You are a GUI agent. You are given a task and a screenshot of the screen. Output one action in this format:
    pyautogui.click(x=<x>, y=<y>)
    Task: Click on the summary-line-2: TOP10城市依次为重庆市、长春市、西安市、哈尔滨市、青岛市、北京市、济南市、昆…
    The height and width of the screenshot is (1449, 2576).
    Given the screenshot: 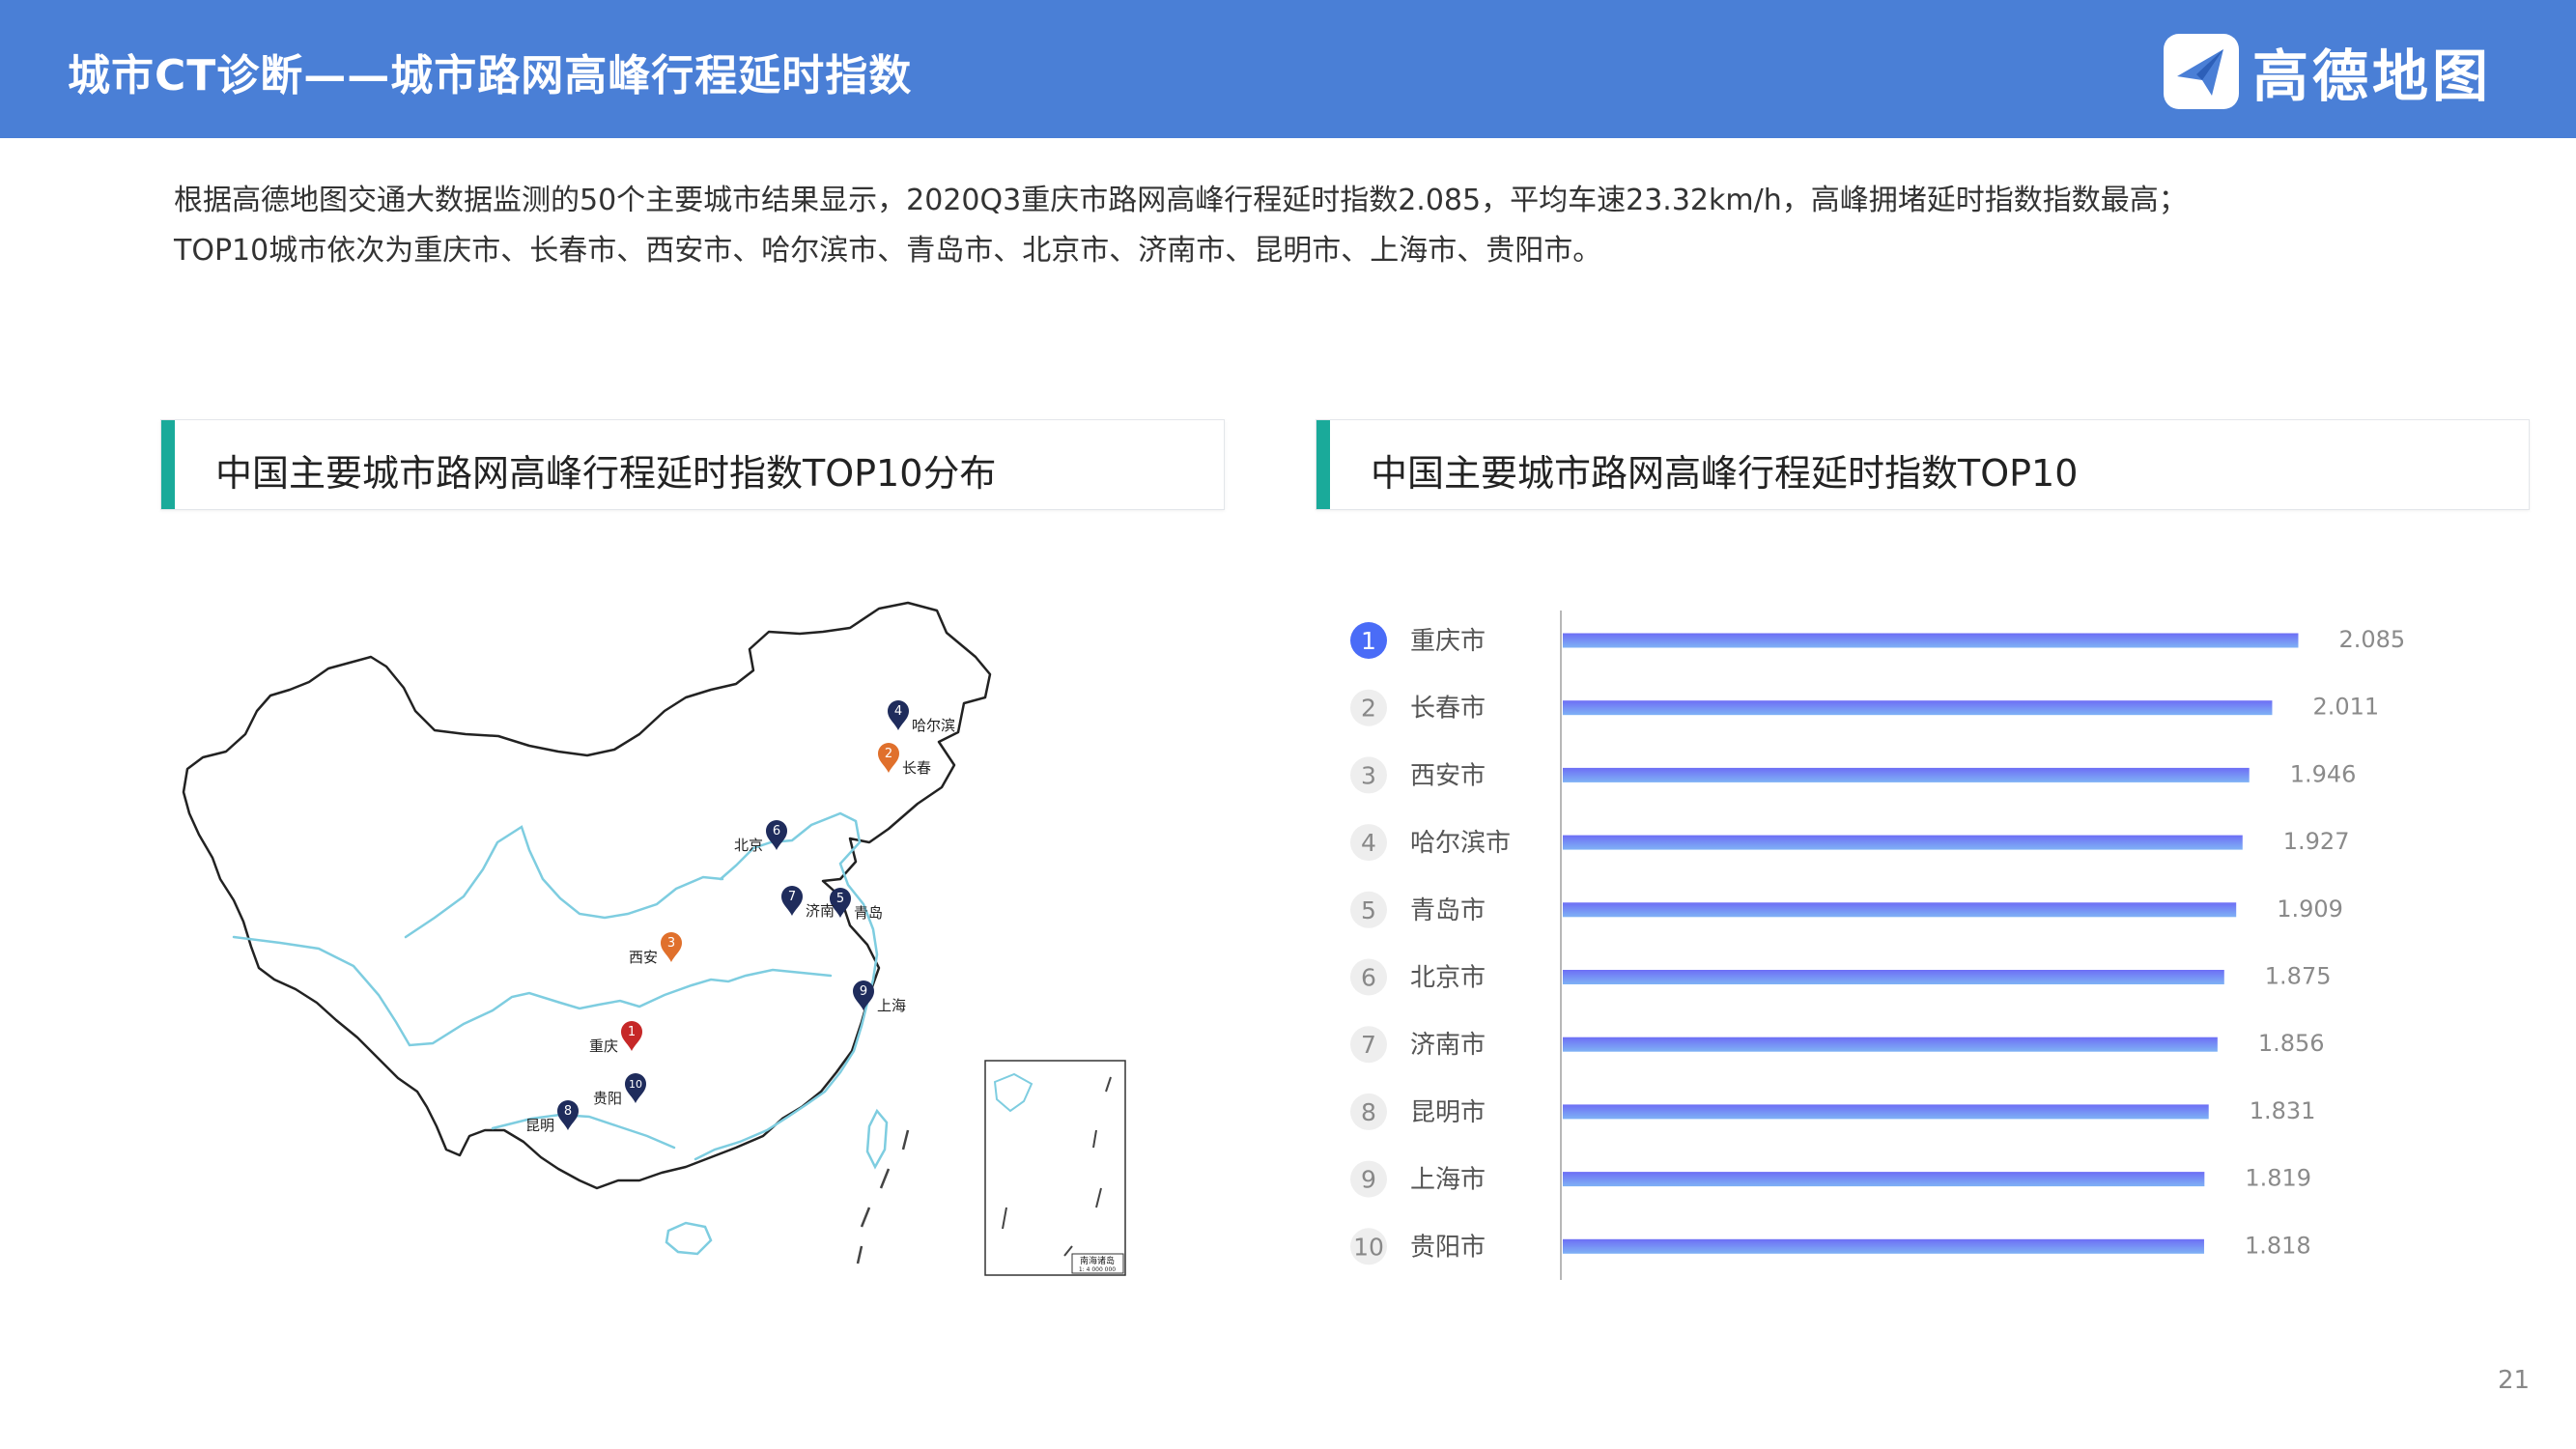 What is the action you would take?
    pyautogui.click(x=888, y=251)
    